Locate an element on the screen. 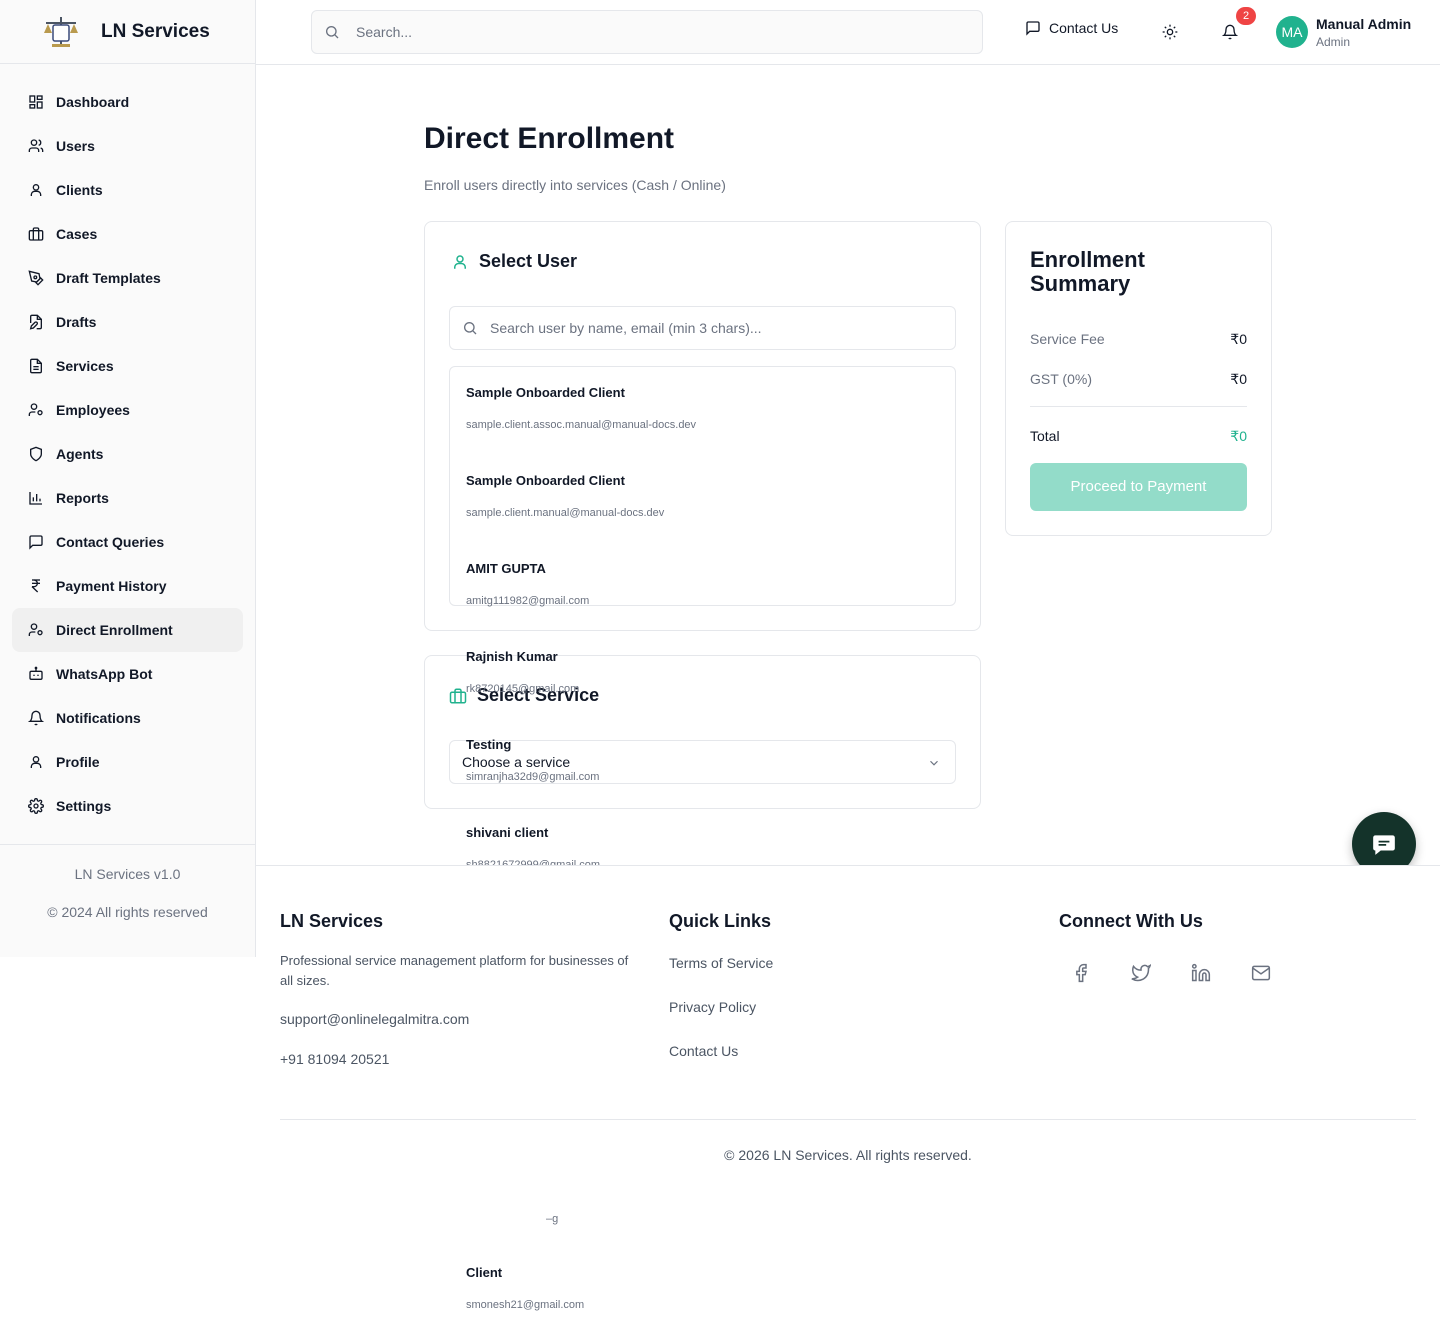  sidebar-item-direct-enrollment: Direct Enrollment is located at coordinates (127, 630).